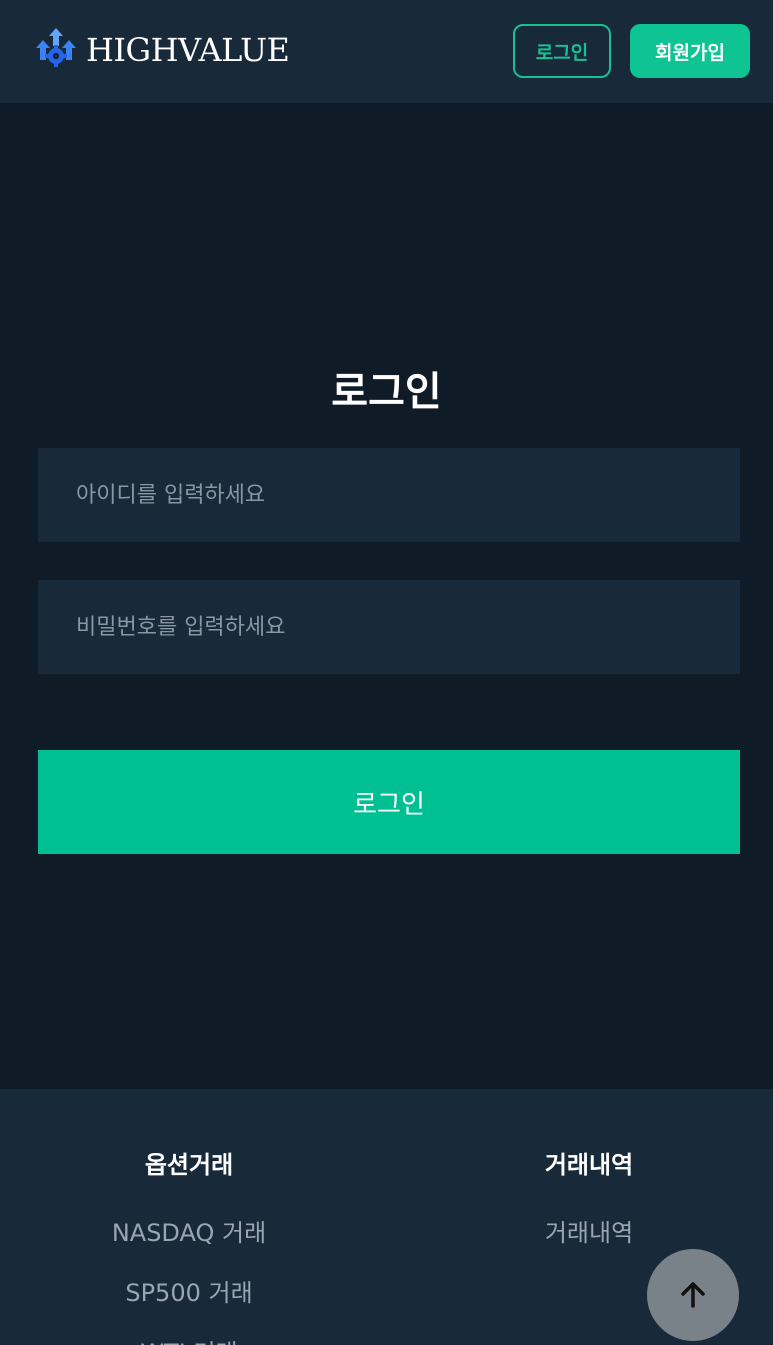 The image size is (773, 1345). Describe the element at coordinates (389, 802) in the screenshot. I see `login-submit-button: 로그인` at that location.